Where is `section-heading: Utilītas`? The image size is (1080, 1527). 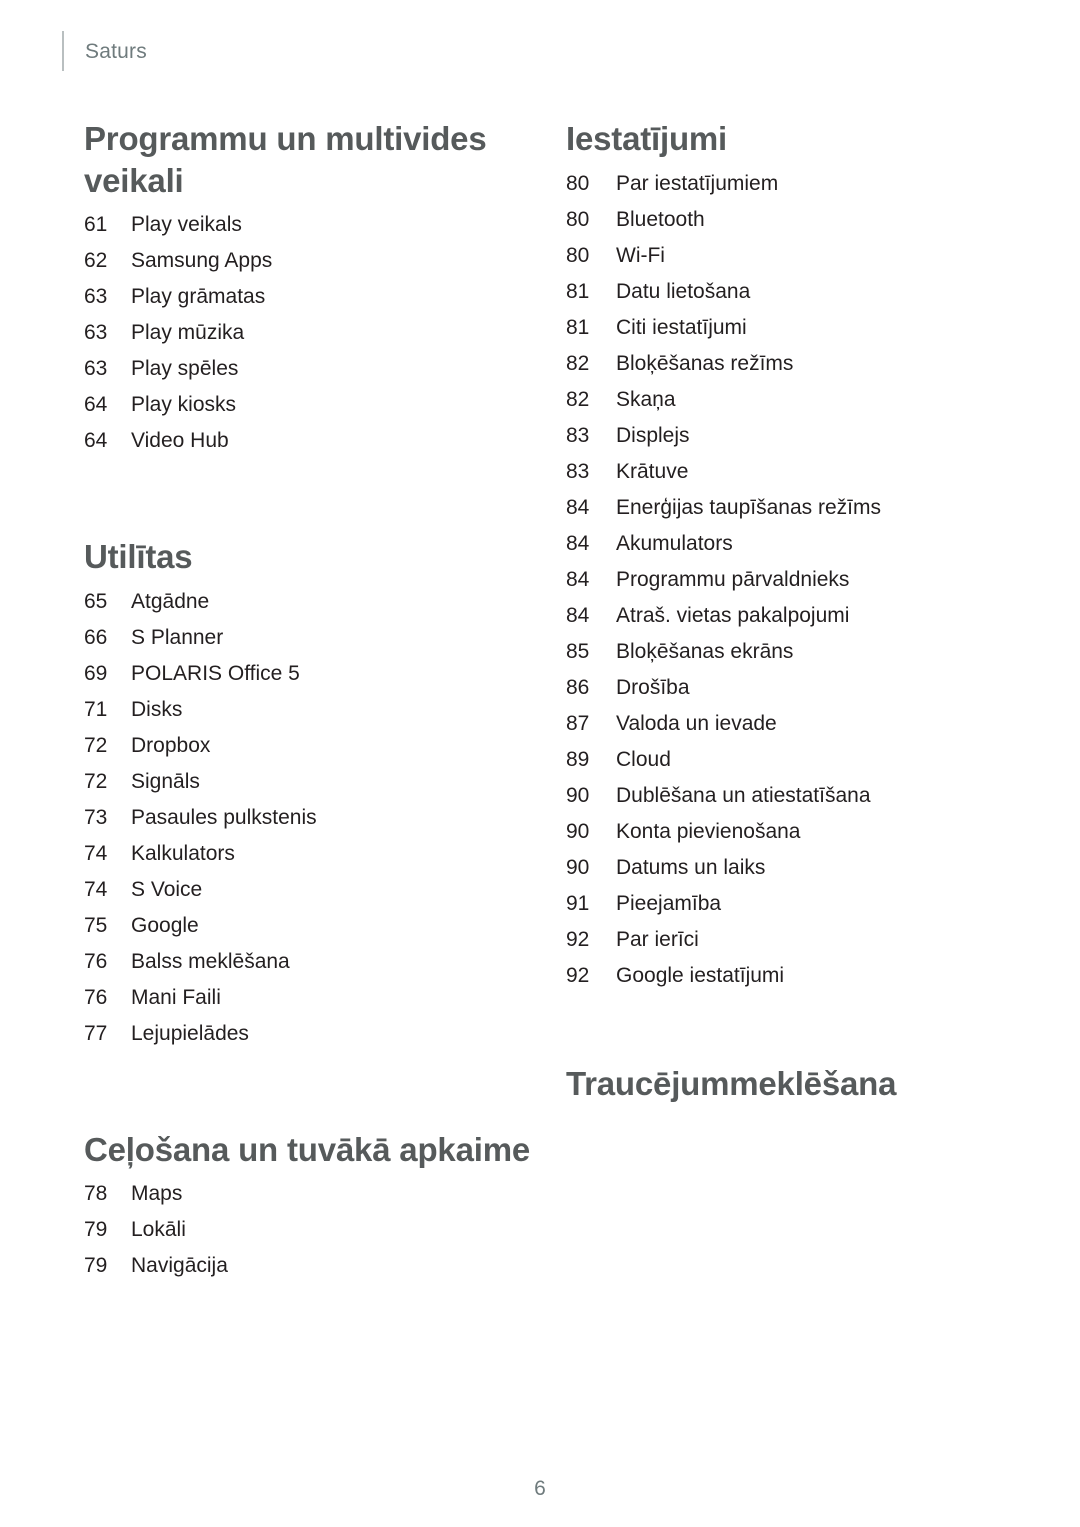 section-heading: Utilītas is located at coordinates (138, 557).